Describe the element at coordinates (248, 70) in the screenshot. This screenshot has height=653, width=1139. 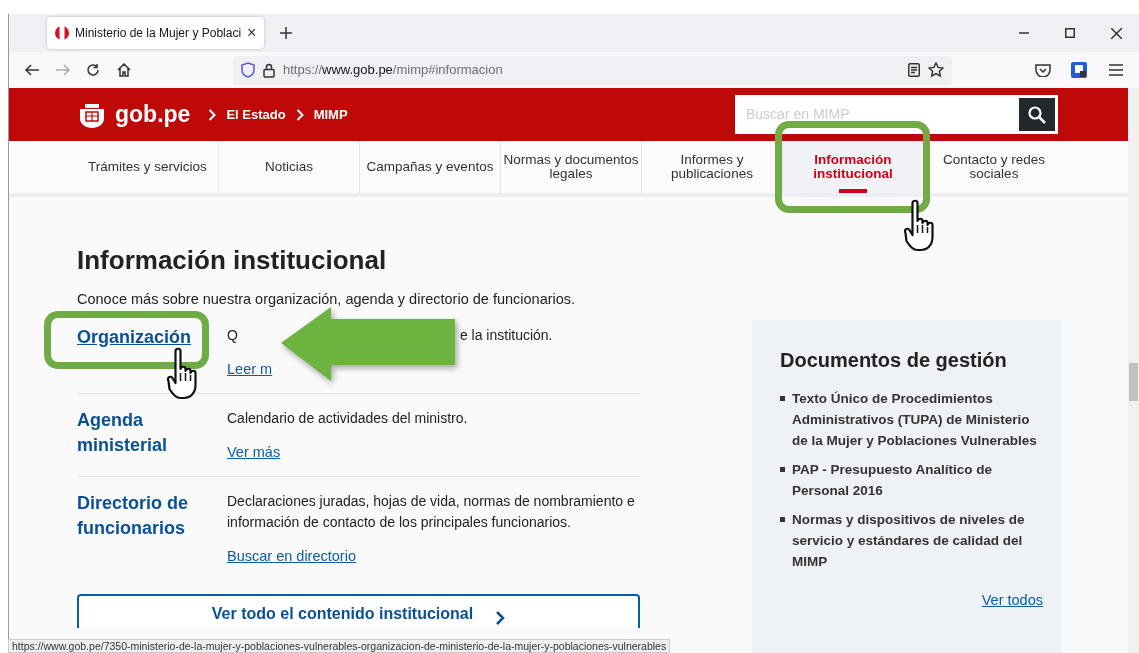
I see `shield-icon` at that location.